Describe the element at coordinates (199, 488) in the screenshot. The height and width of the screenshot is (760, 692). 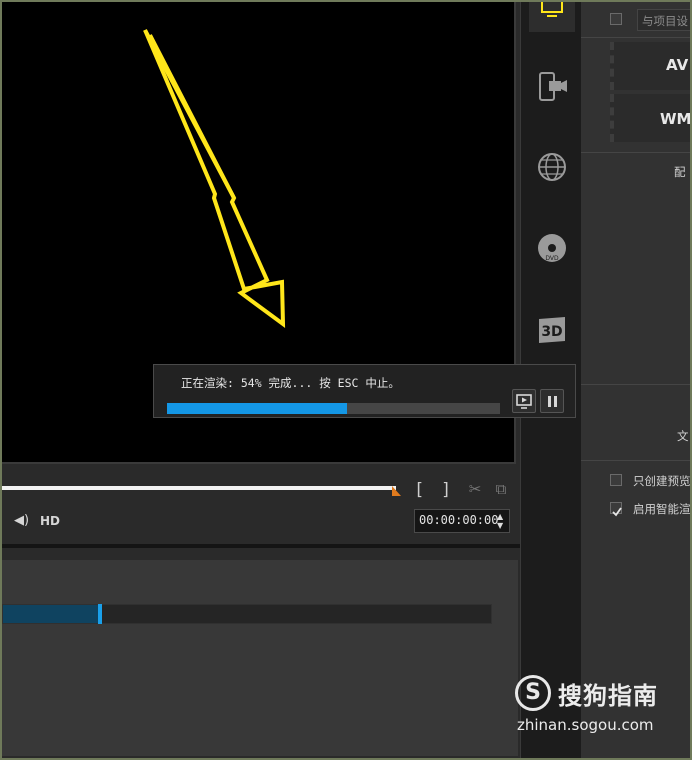
I see `timeline-scrubber` at that location.